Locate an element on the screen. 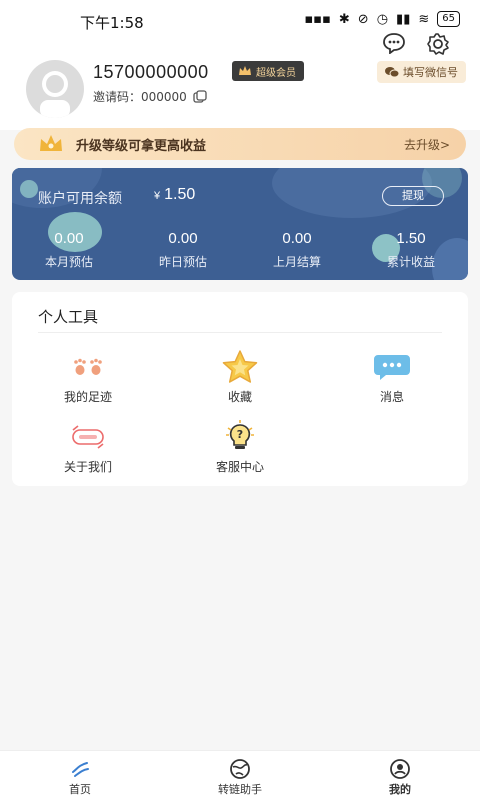 This screenshot has height=800, width=480. avatar is located at coordinates (55, 89).